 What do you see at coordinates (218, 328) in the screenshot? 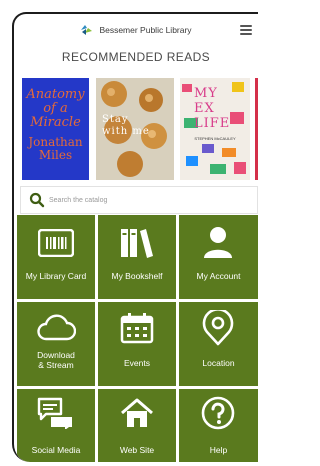
I see `location-pin-icon` at bounding box center [218, 328].